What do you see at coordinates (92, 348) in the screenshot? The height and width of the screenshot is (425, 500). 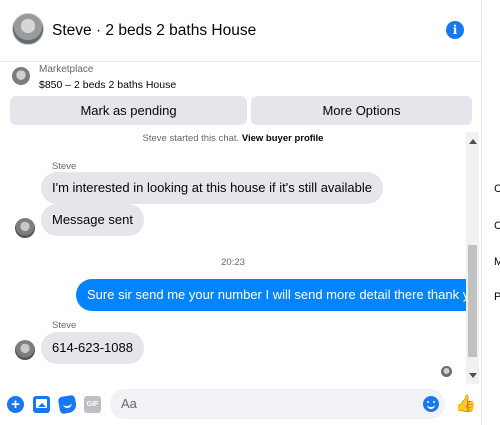 I see `incoming-message: 614-623-1088` at bounding box center [92, 348].